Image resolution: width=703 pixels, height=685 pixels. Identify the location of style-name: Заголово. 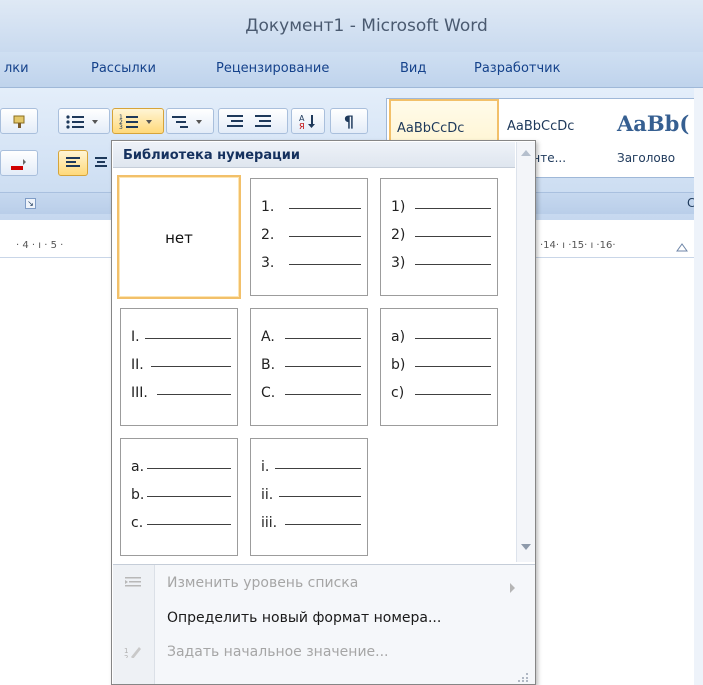
(646, 158).